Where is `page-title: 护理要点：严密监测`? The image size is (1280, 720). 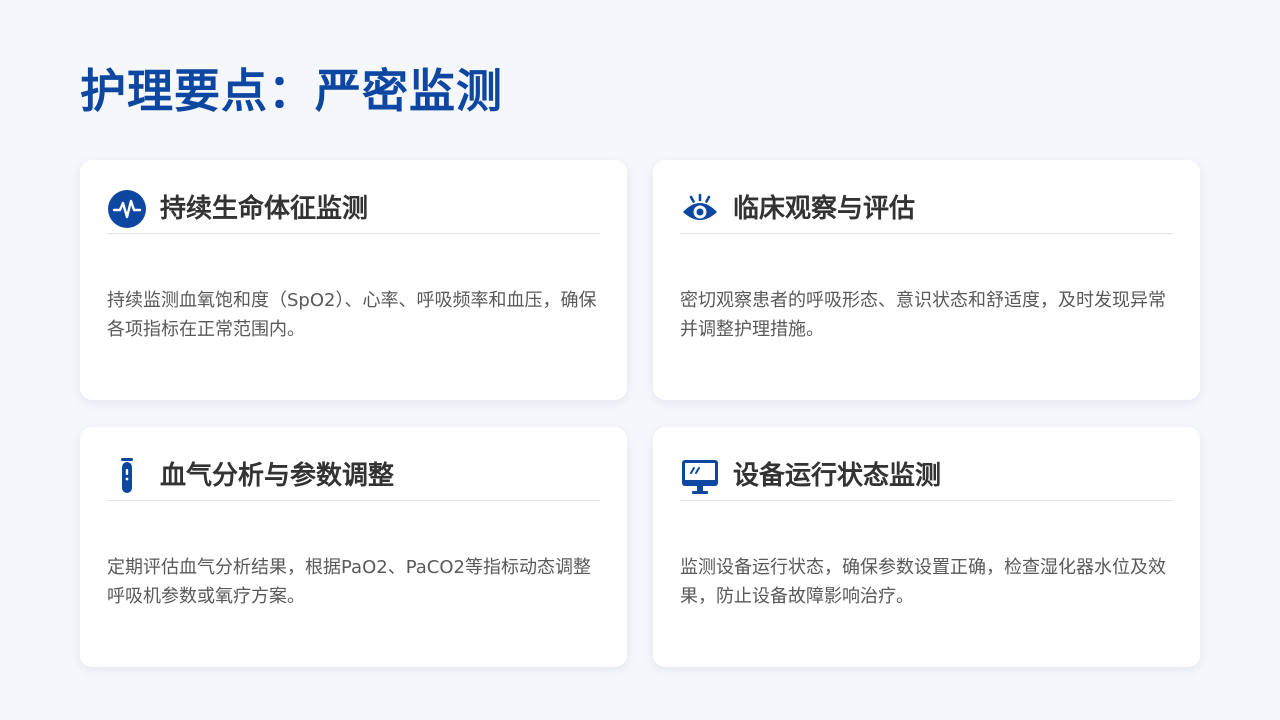 page-title: 护理要点：严密监测 is located at coordinates (291, 91).